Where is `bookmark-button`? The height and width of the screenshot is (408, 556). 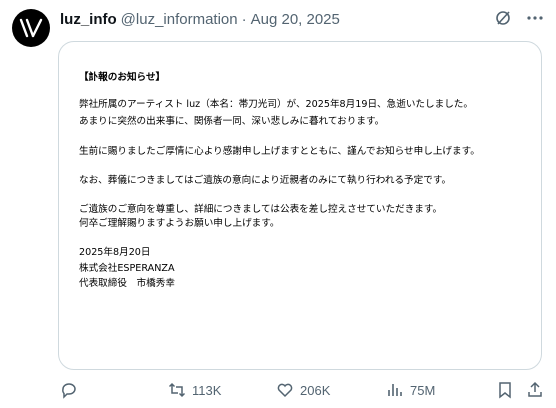
bookmark-button is located at coordinates (505, 390).